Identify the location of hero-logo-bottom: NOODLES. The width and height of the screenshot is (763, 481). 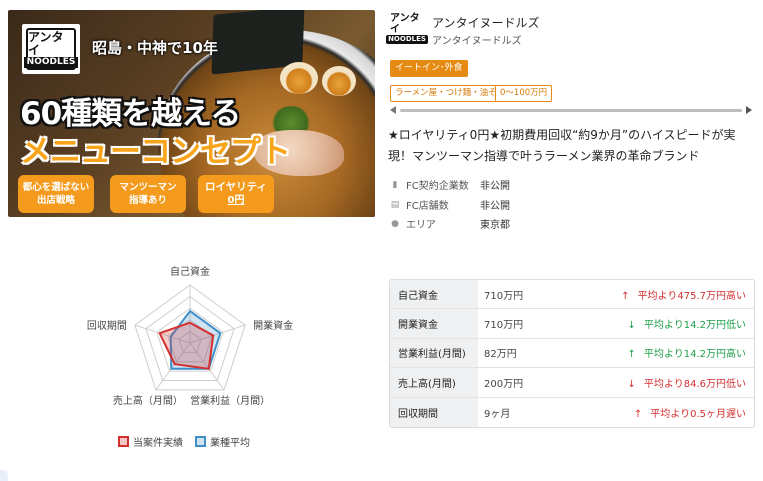
(51, 62).